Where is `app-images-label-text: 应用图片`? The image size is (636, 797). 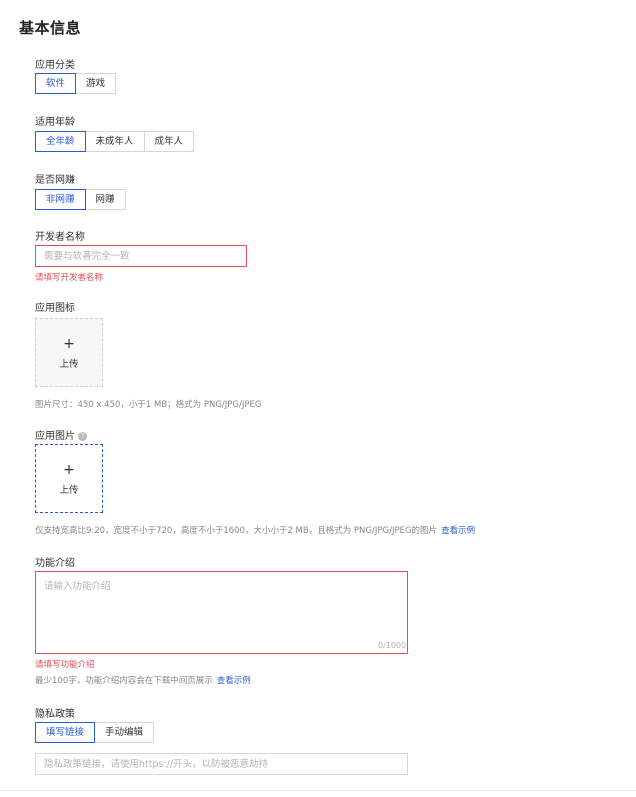 app-images-label-text: 应用图片 is located at coordinates (55, 436).